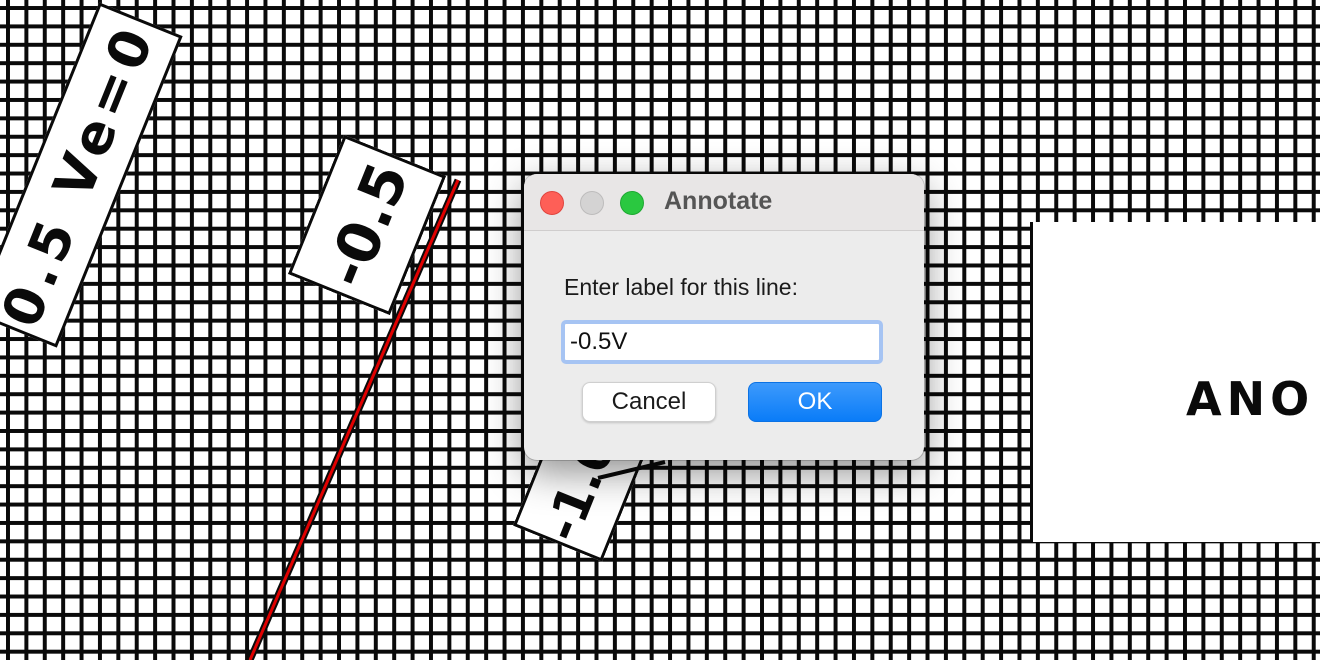  What do you see at coordinates (718, 201) in the screenshot?
I see `dialog-title: Annotate` at bounding box center [718, 201].